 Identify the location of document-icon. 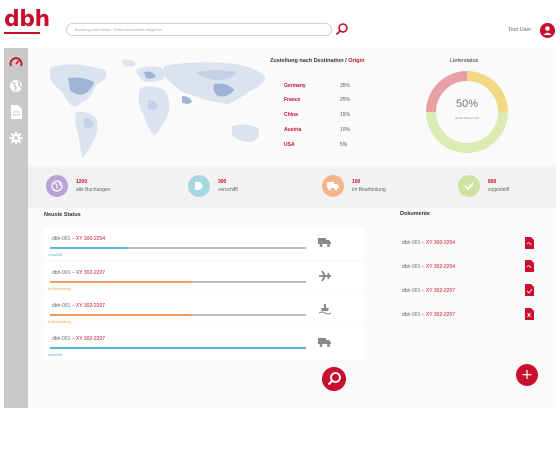
(16, 112).